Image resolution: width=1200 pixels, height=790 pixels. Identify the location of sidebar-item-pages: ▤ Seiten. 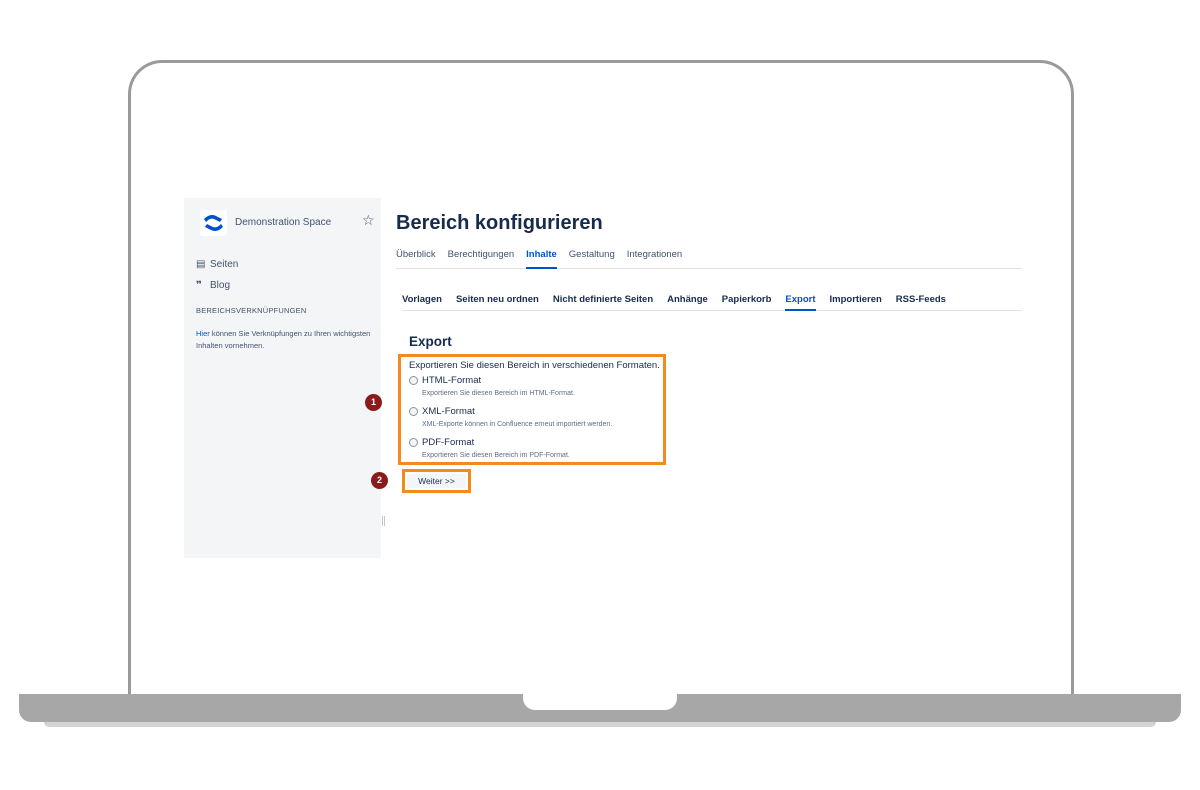
(217, 264).